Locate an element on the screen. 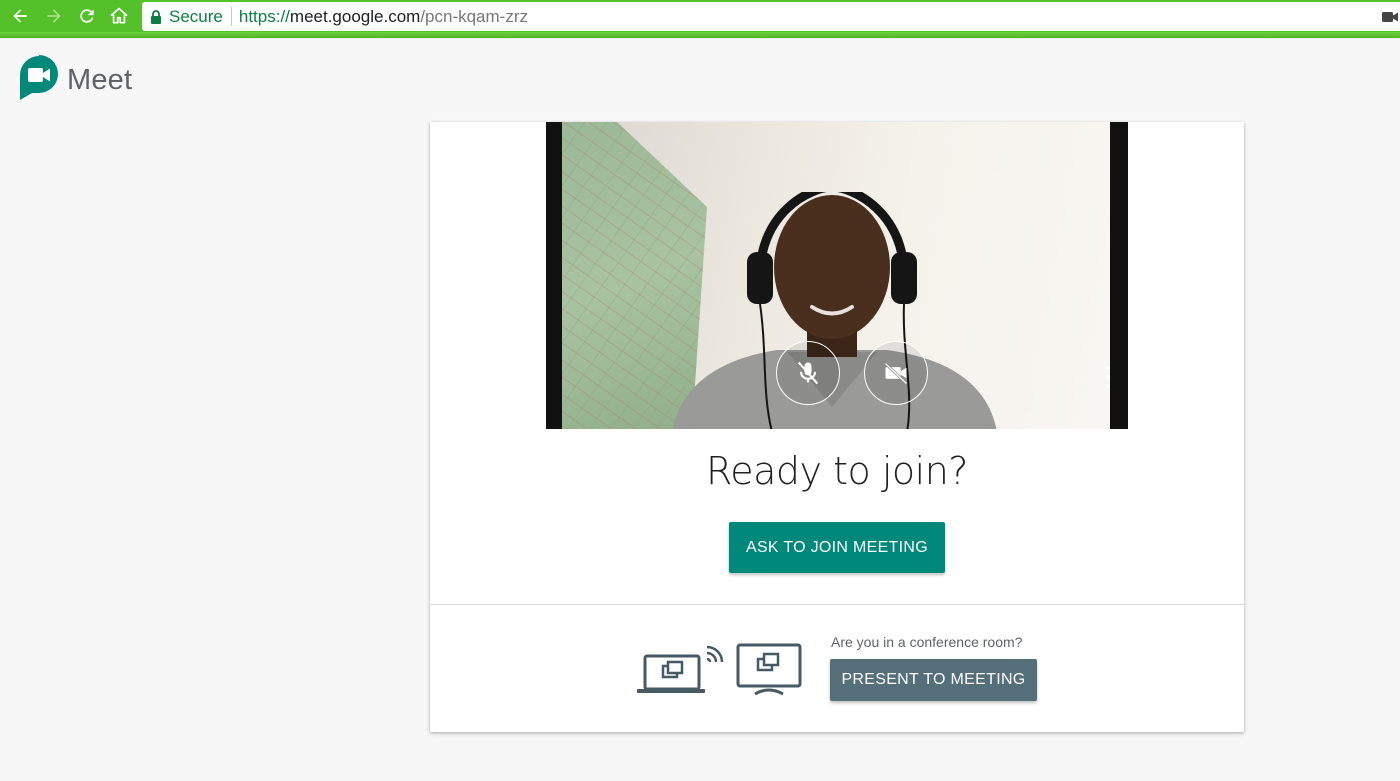 The image size is (1400, 781). camera-toggle-button is located at coordinates (896, 373).